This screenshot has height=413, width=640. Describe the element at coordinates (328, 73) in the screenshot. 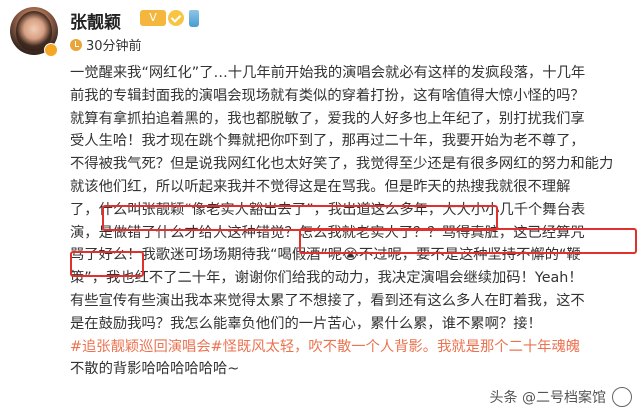

I see `post-line: 一觉醒来我“网红化”了…十几年前开始我的演唱会就必有这样的发疯段落，十几年` at that location.